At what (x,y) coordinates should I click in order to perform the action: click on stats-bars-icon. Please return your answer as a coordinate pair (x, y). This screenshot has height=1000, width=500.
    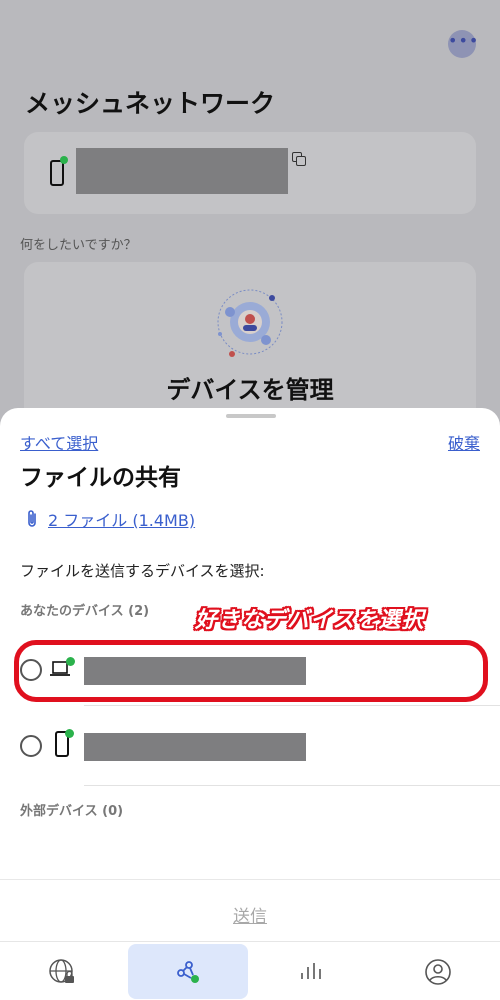
    Looking at the image, I should click on (311, 970).